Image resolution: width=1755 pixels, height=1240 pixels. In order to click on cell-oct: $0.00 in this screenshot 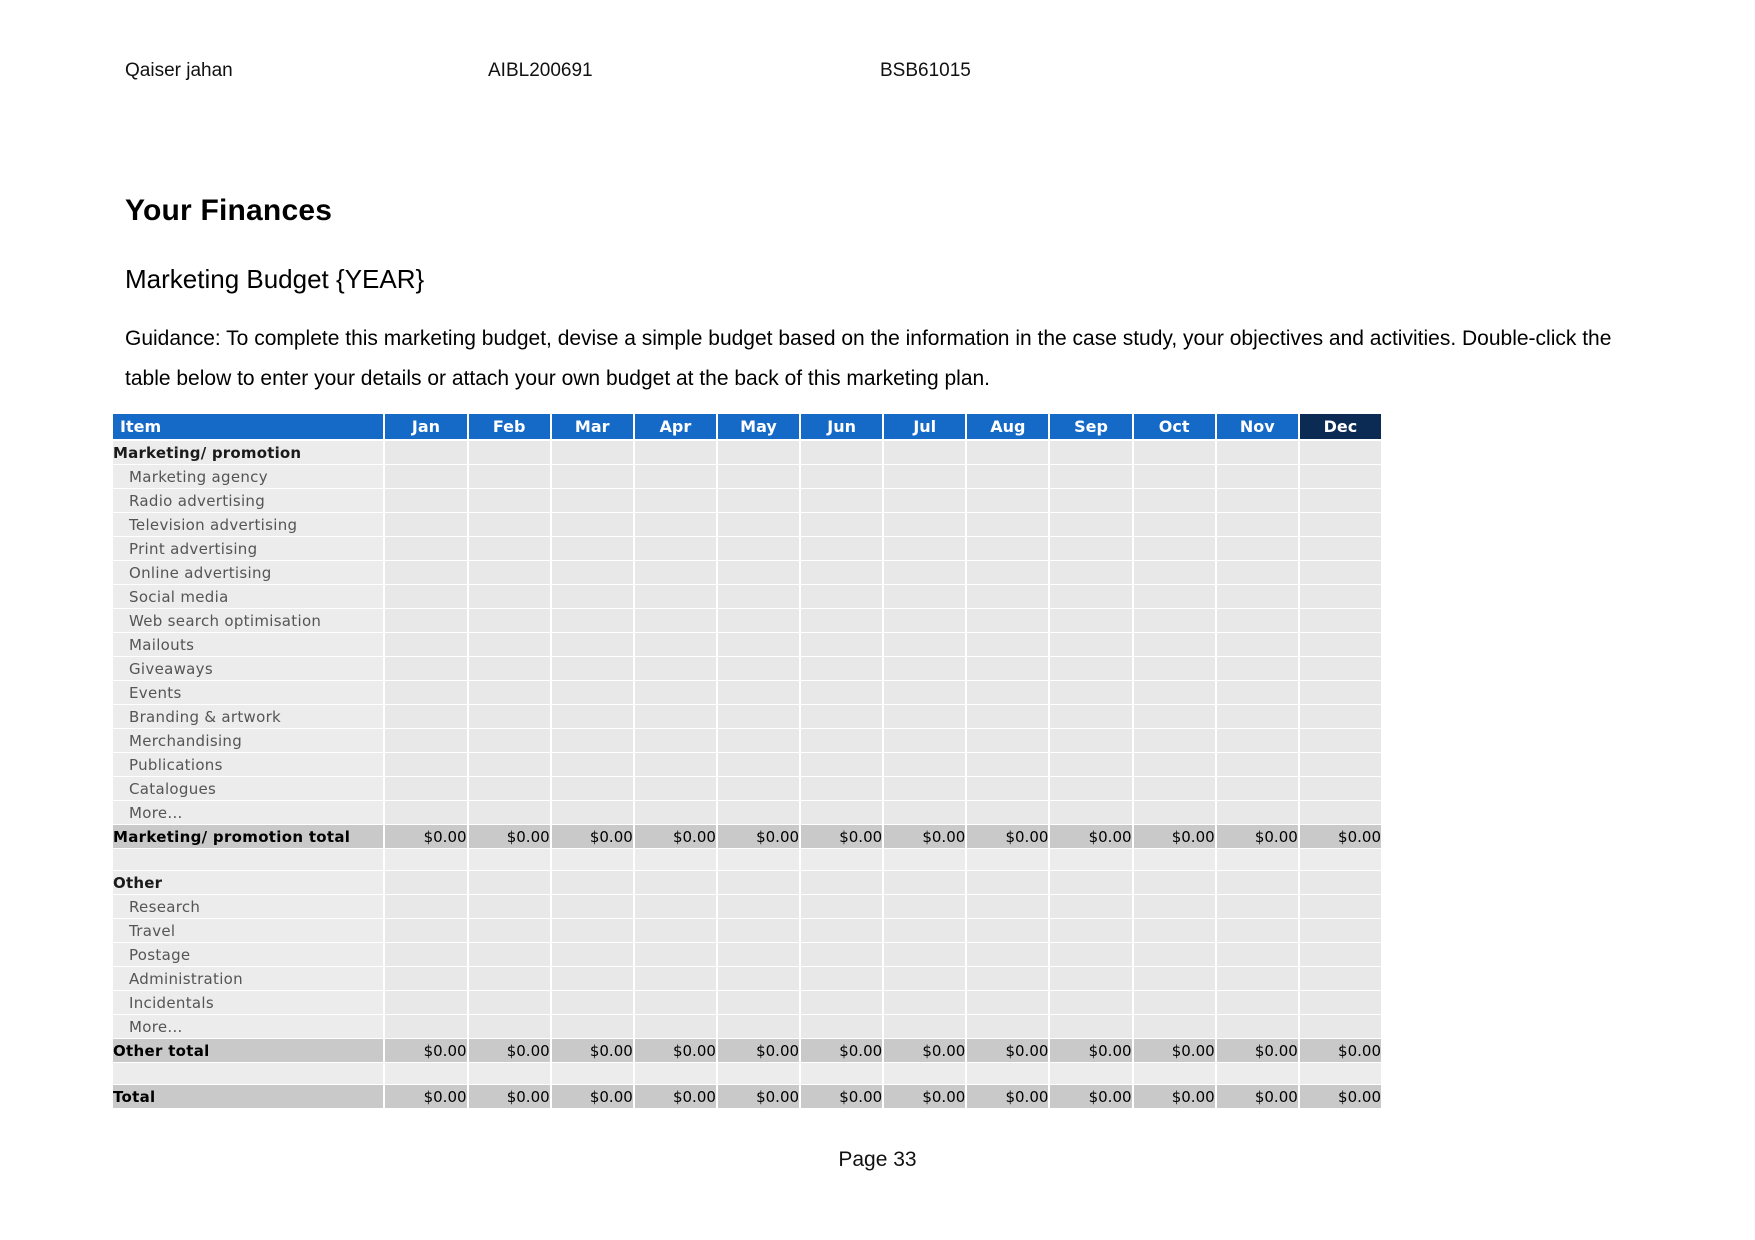, I will do `click(1175, 1097)`.